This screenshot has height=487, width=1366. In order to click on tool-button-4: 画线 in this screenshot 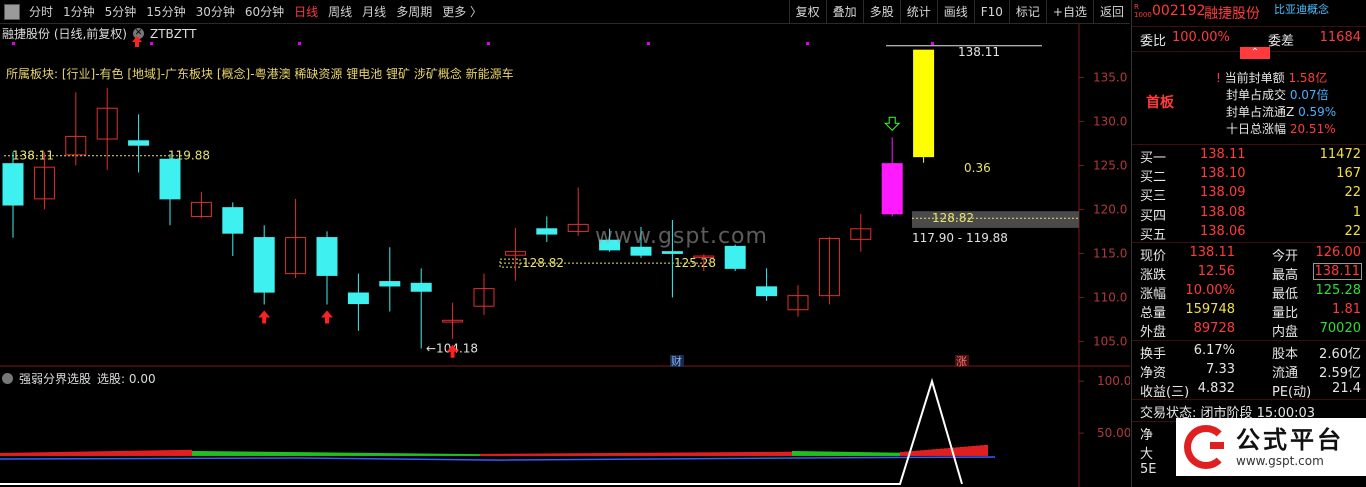, I will do `click(955, 12)`.